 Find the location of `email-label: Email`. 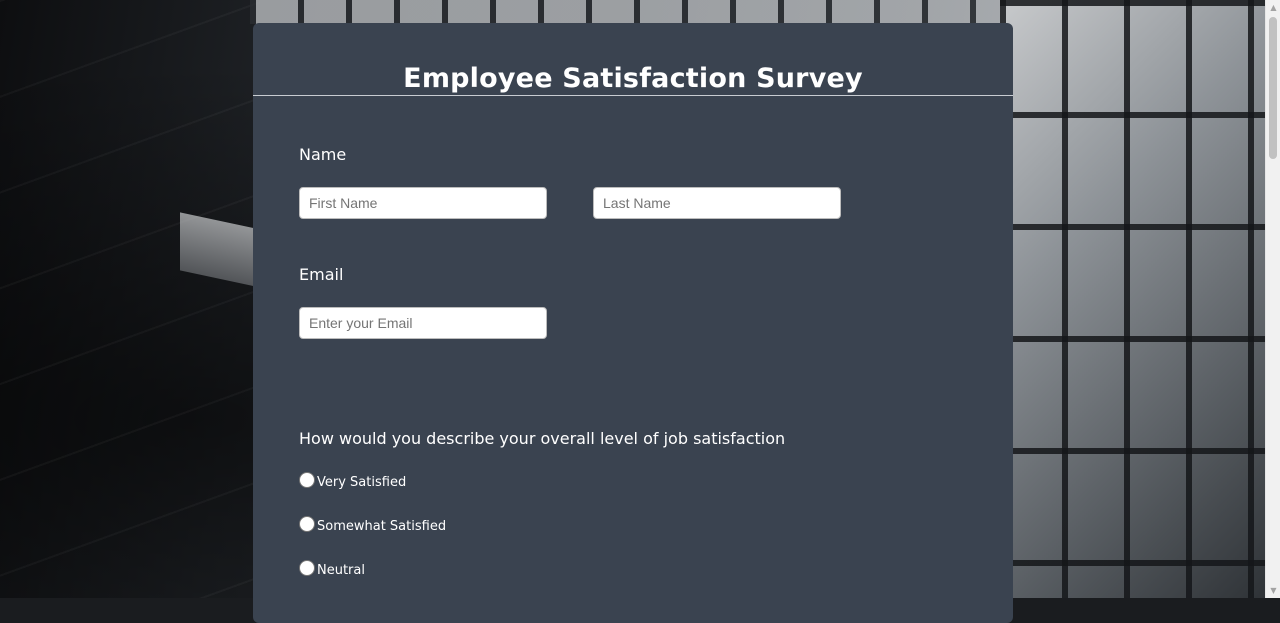

email-label: Email is located at coordinates (321, 274).